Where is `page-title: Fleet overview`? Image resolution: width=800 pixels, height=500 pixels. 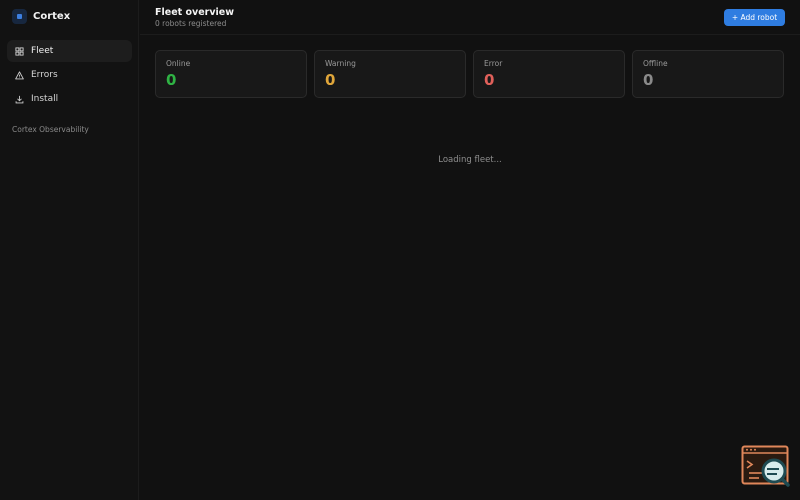
page-title: Fleet overview is located at coordinates (194, 12).